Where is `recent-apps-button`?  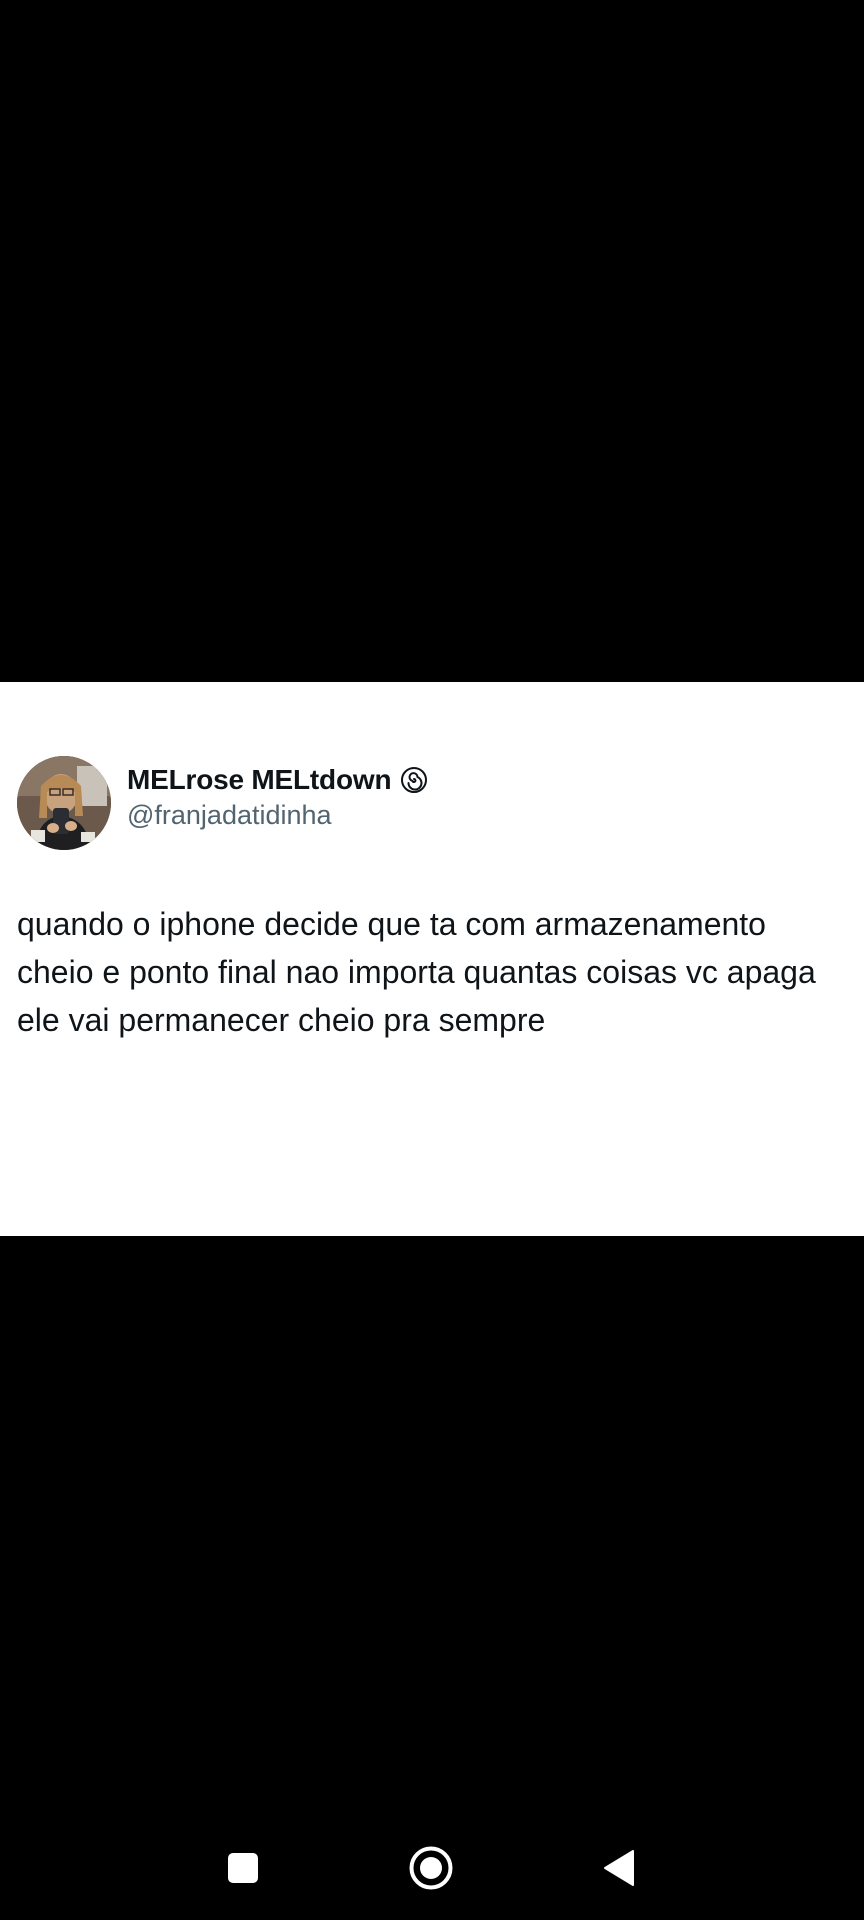 recent-apps-button is located at coordinates (243, 1868).